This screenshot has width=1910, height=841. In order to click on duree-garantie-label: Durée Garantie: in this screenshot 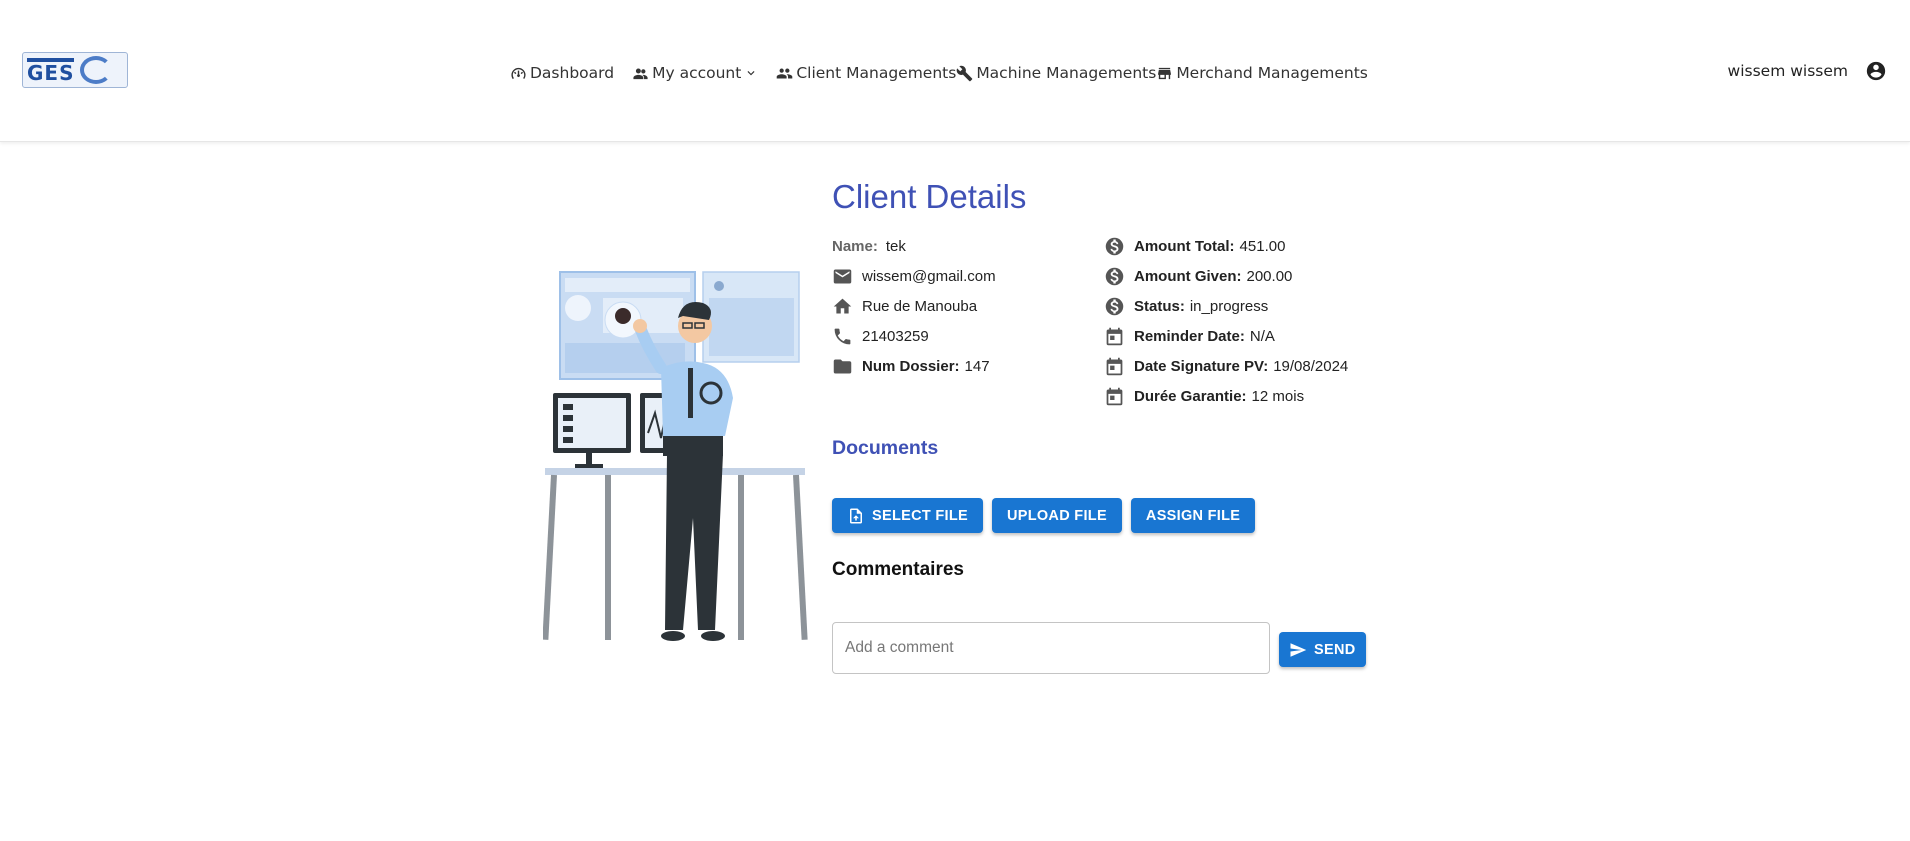, I will do `click(1190, 396)`.